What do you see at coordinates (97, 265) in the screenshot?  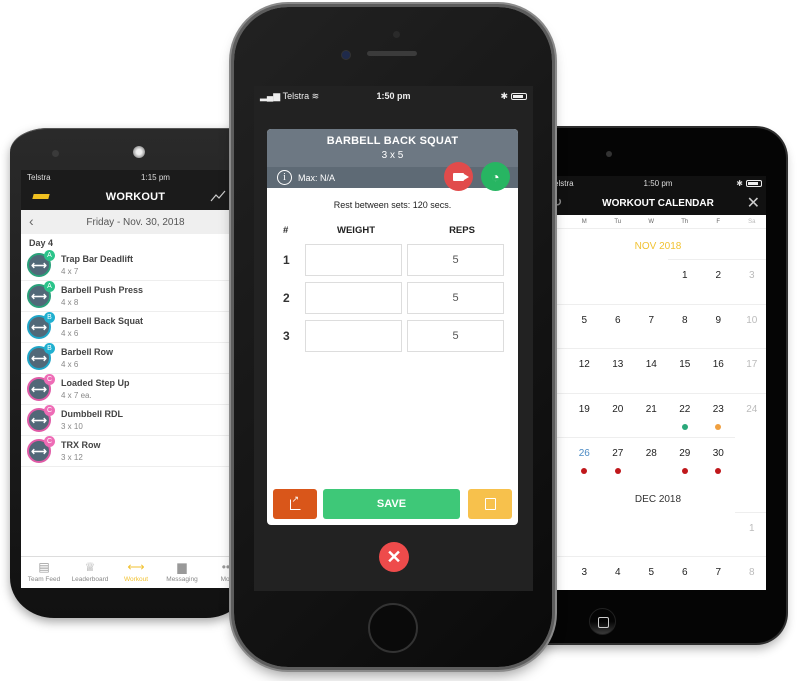 I see `exercise-text: Trap Bar Deadlift 4 x 7` at bounding box center [97, 265].